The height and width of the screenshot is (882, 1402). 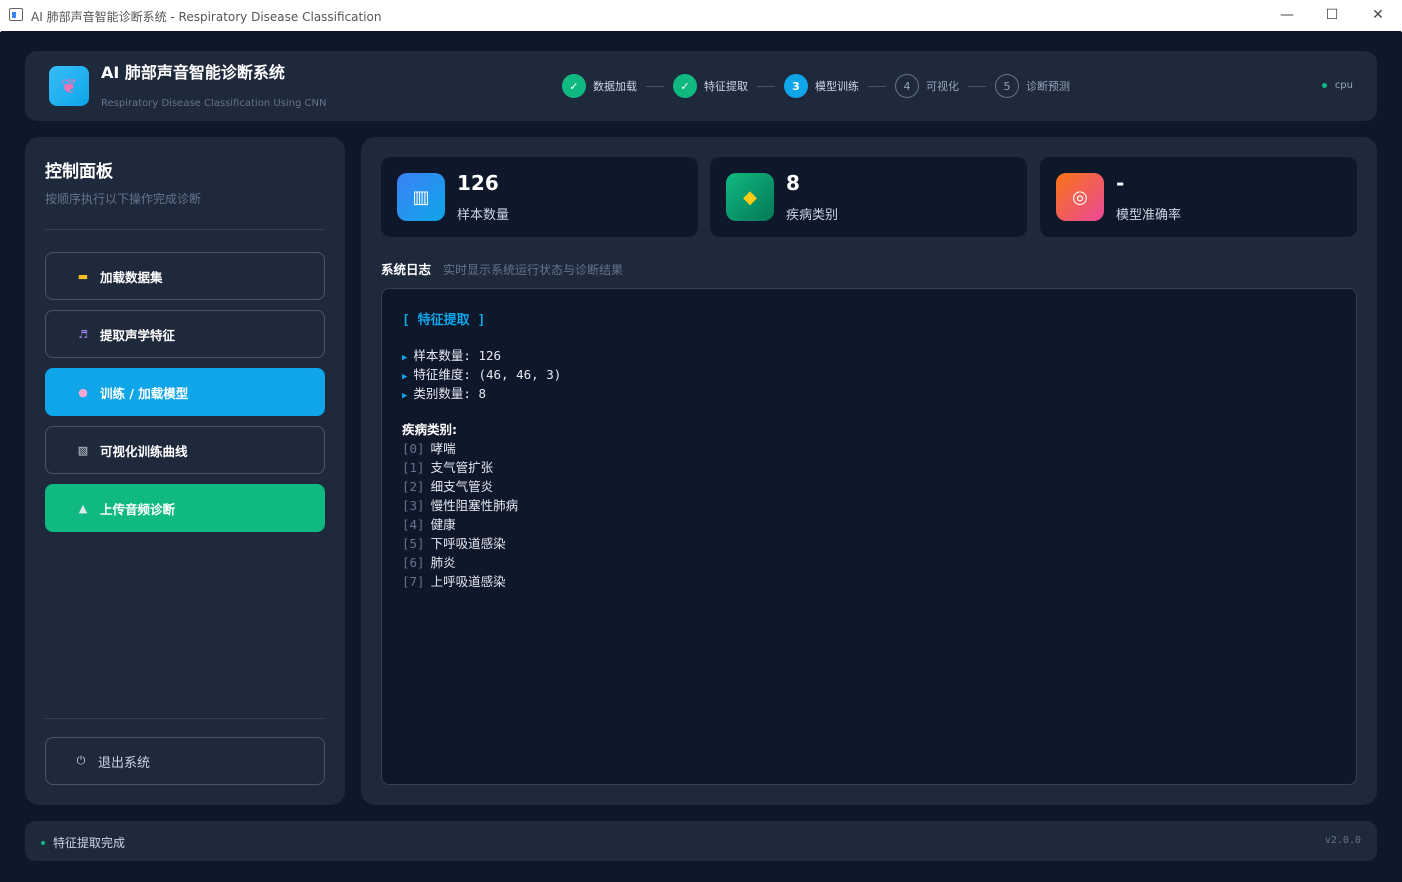 What do you see at coordinates (483, 215) in the screenshot?
I see `stat-label: 样本数量` at bounding box center [483, 215].